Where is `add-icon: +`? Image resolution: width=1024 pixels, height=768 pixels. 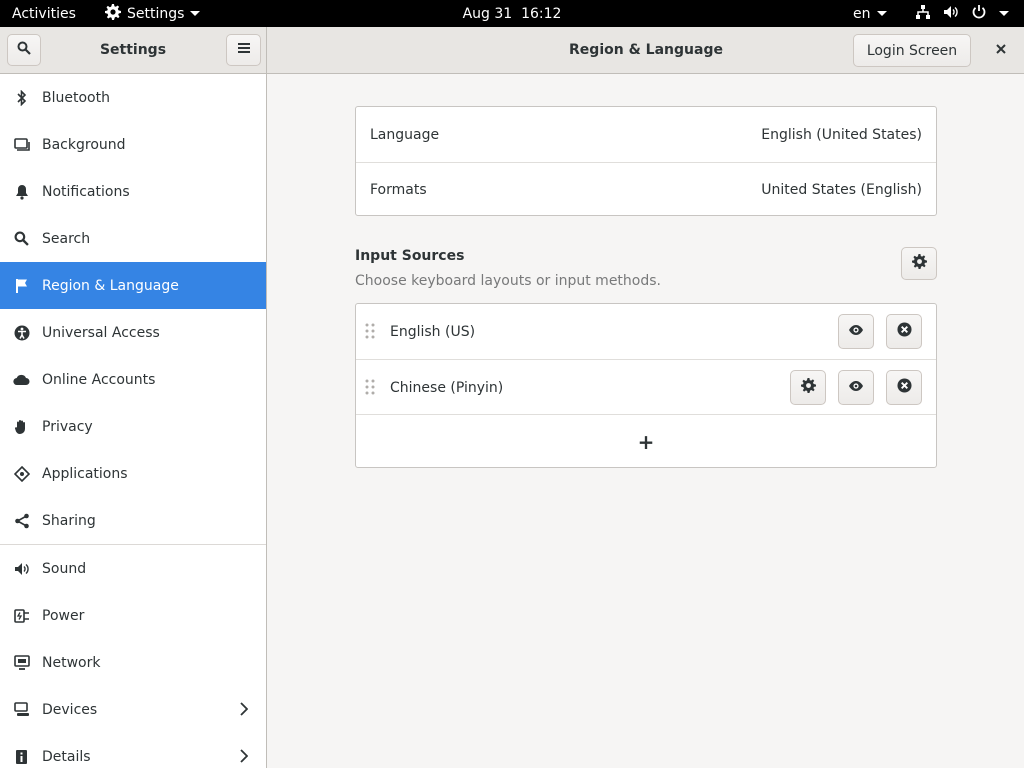 add-icon: + is located at coordinates (646, 441).